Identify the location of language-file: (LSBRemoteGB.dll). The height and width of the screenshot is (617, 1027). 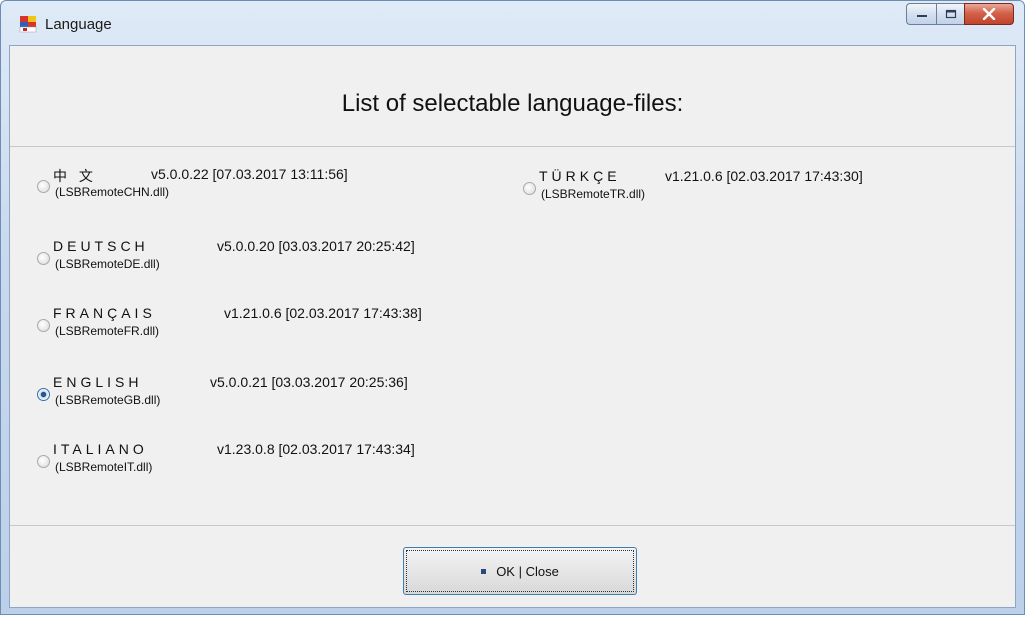
(108, 400).